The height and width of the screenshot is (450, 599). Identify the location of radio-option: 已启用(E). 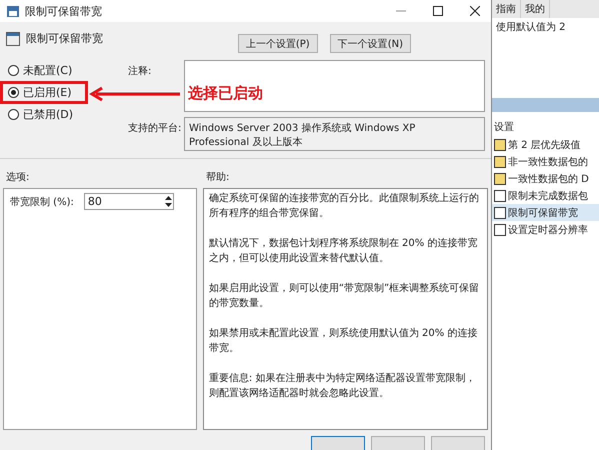
(65, 93).